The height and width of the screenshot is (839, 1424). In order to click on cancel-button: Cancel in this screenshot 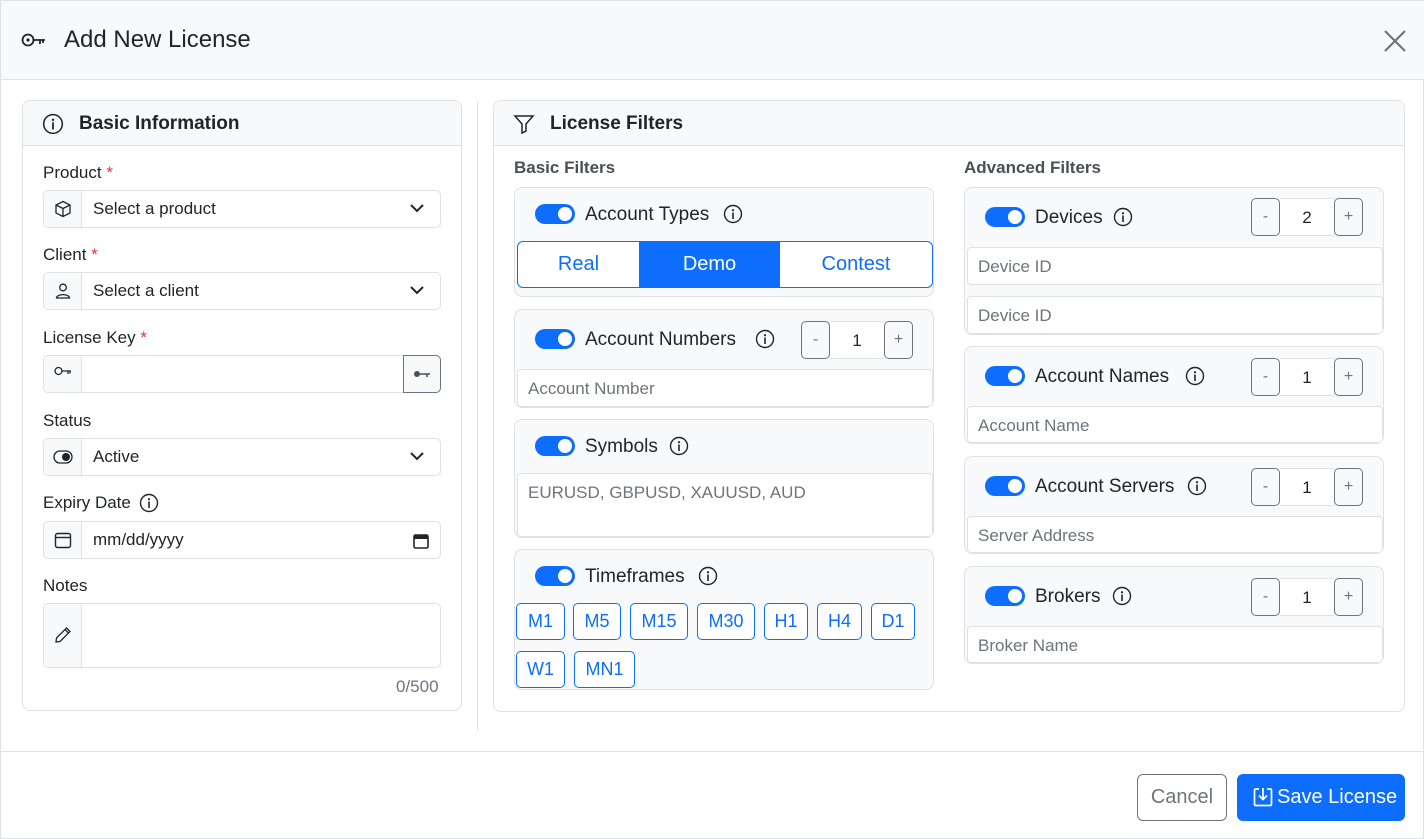, I will do `click(1182, 797)`.